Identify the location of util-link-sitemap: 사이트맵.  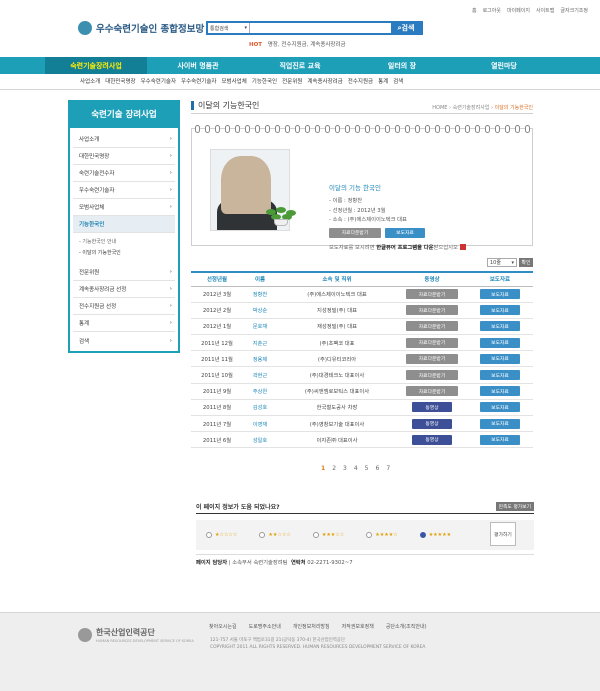
(545, 10).